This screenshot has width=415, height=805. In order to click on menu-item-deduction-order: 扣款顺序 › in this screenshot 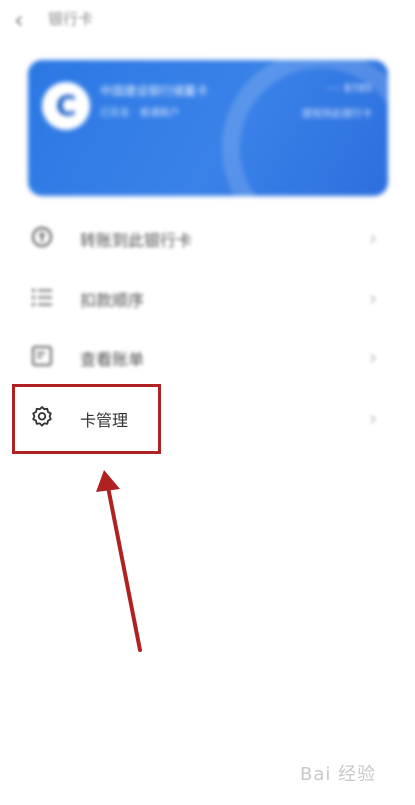, I will do `click(207, 299)`.